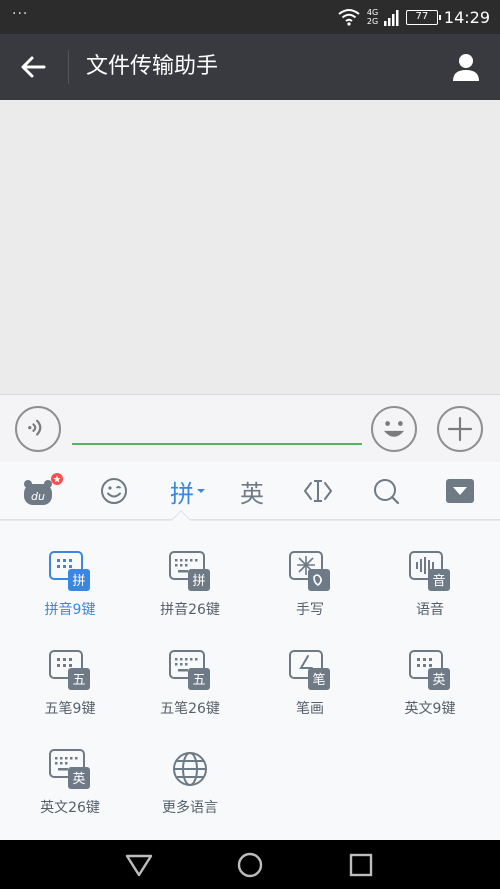  What do you see at coordinates (34, 67) in the screenshot?
I see `arrow-left-icon` at bounding box center [34, 67].